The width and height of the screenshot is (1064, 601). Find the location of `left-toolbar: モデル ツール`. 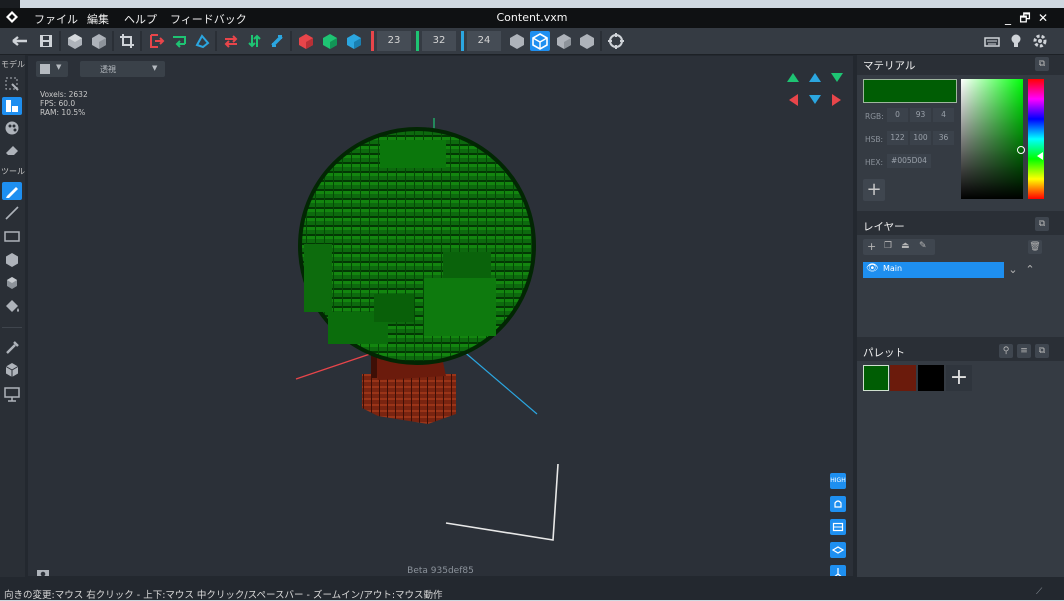

left-toolbar: モデル ツール is located at coordinates (12, 316).